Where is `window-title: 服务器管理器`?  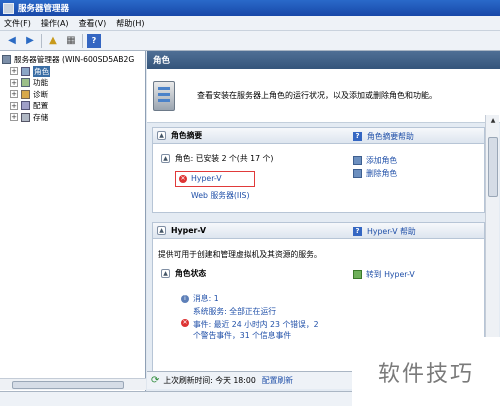
window-title: 服务器管理器 is located at coordinates (44, 9).